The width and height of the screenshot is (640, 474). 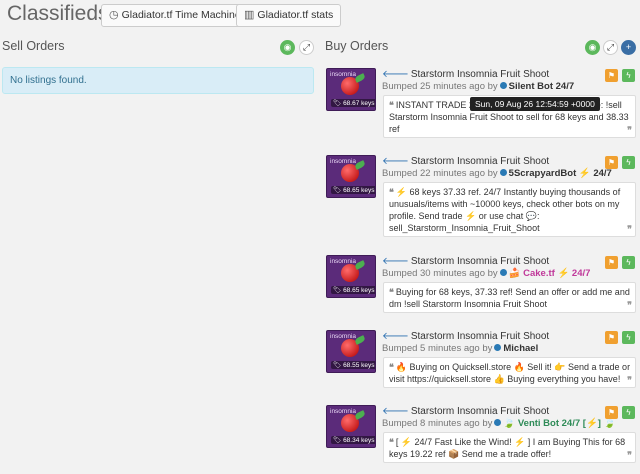 I want to click on stats-label: Gladiator.tf stats, so click(x=295, y=15).